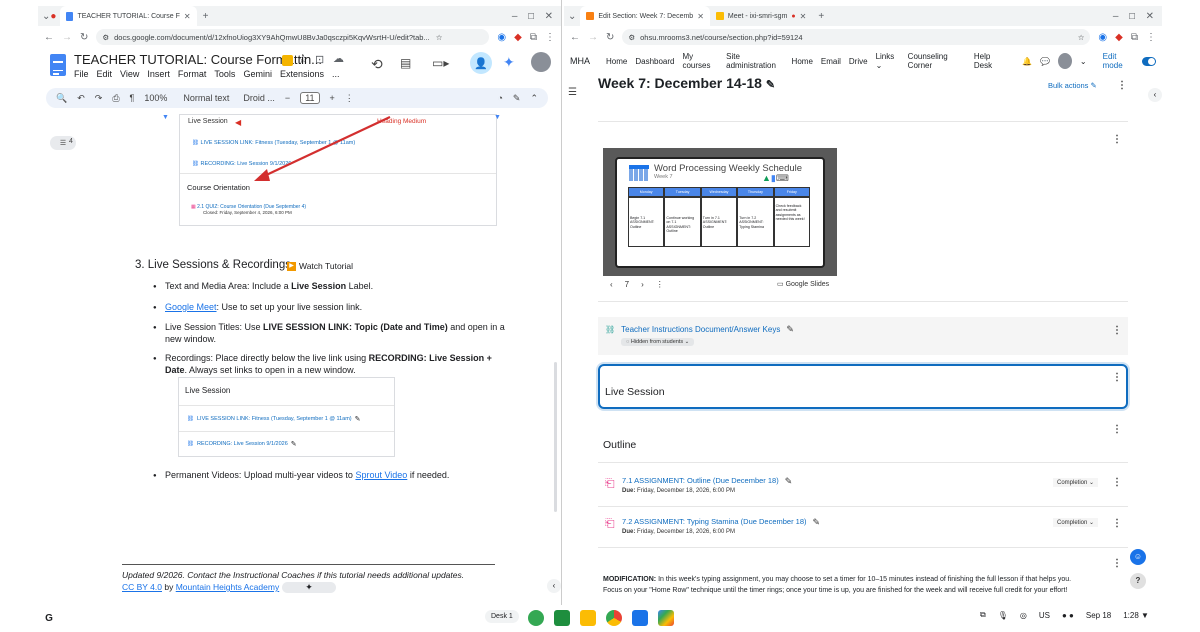 The height and width of the screenshot is (632, 1200). What do you see at coordinates (502, 616) in the screenshot?
I see `desk-switcher: Desk 1` at bounding box center [502, 616].